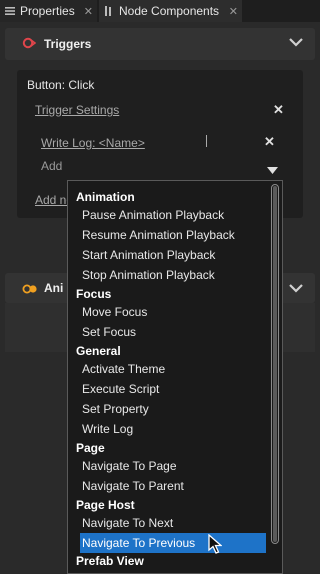 This screenshot has width=320, height=574. What do you see at coordinates (175, 486) in the screenshot?
I see `dropdown-item: Navigate To Parent` at bounding box center [175, 486].